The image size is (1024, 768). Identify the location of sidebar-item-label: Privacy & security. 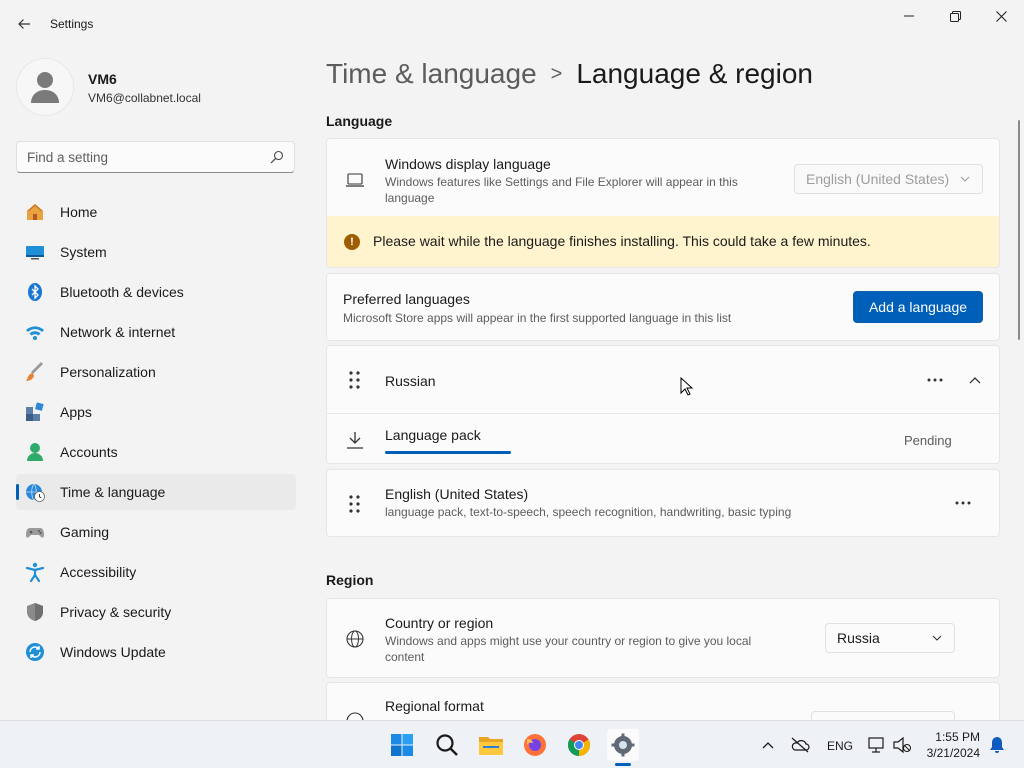
(116, 612).